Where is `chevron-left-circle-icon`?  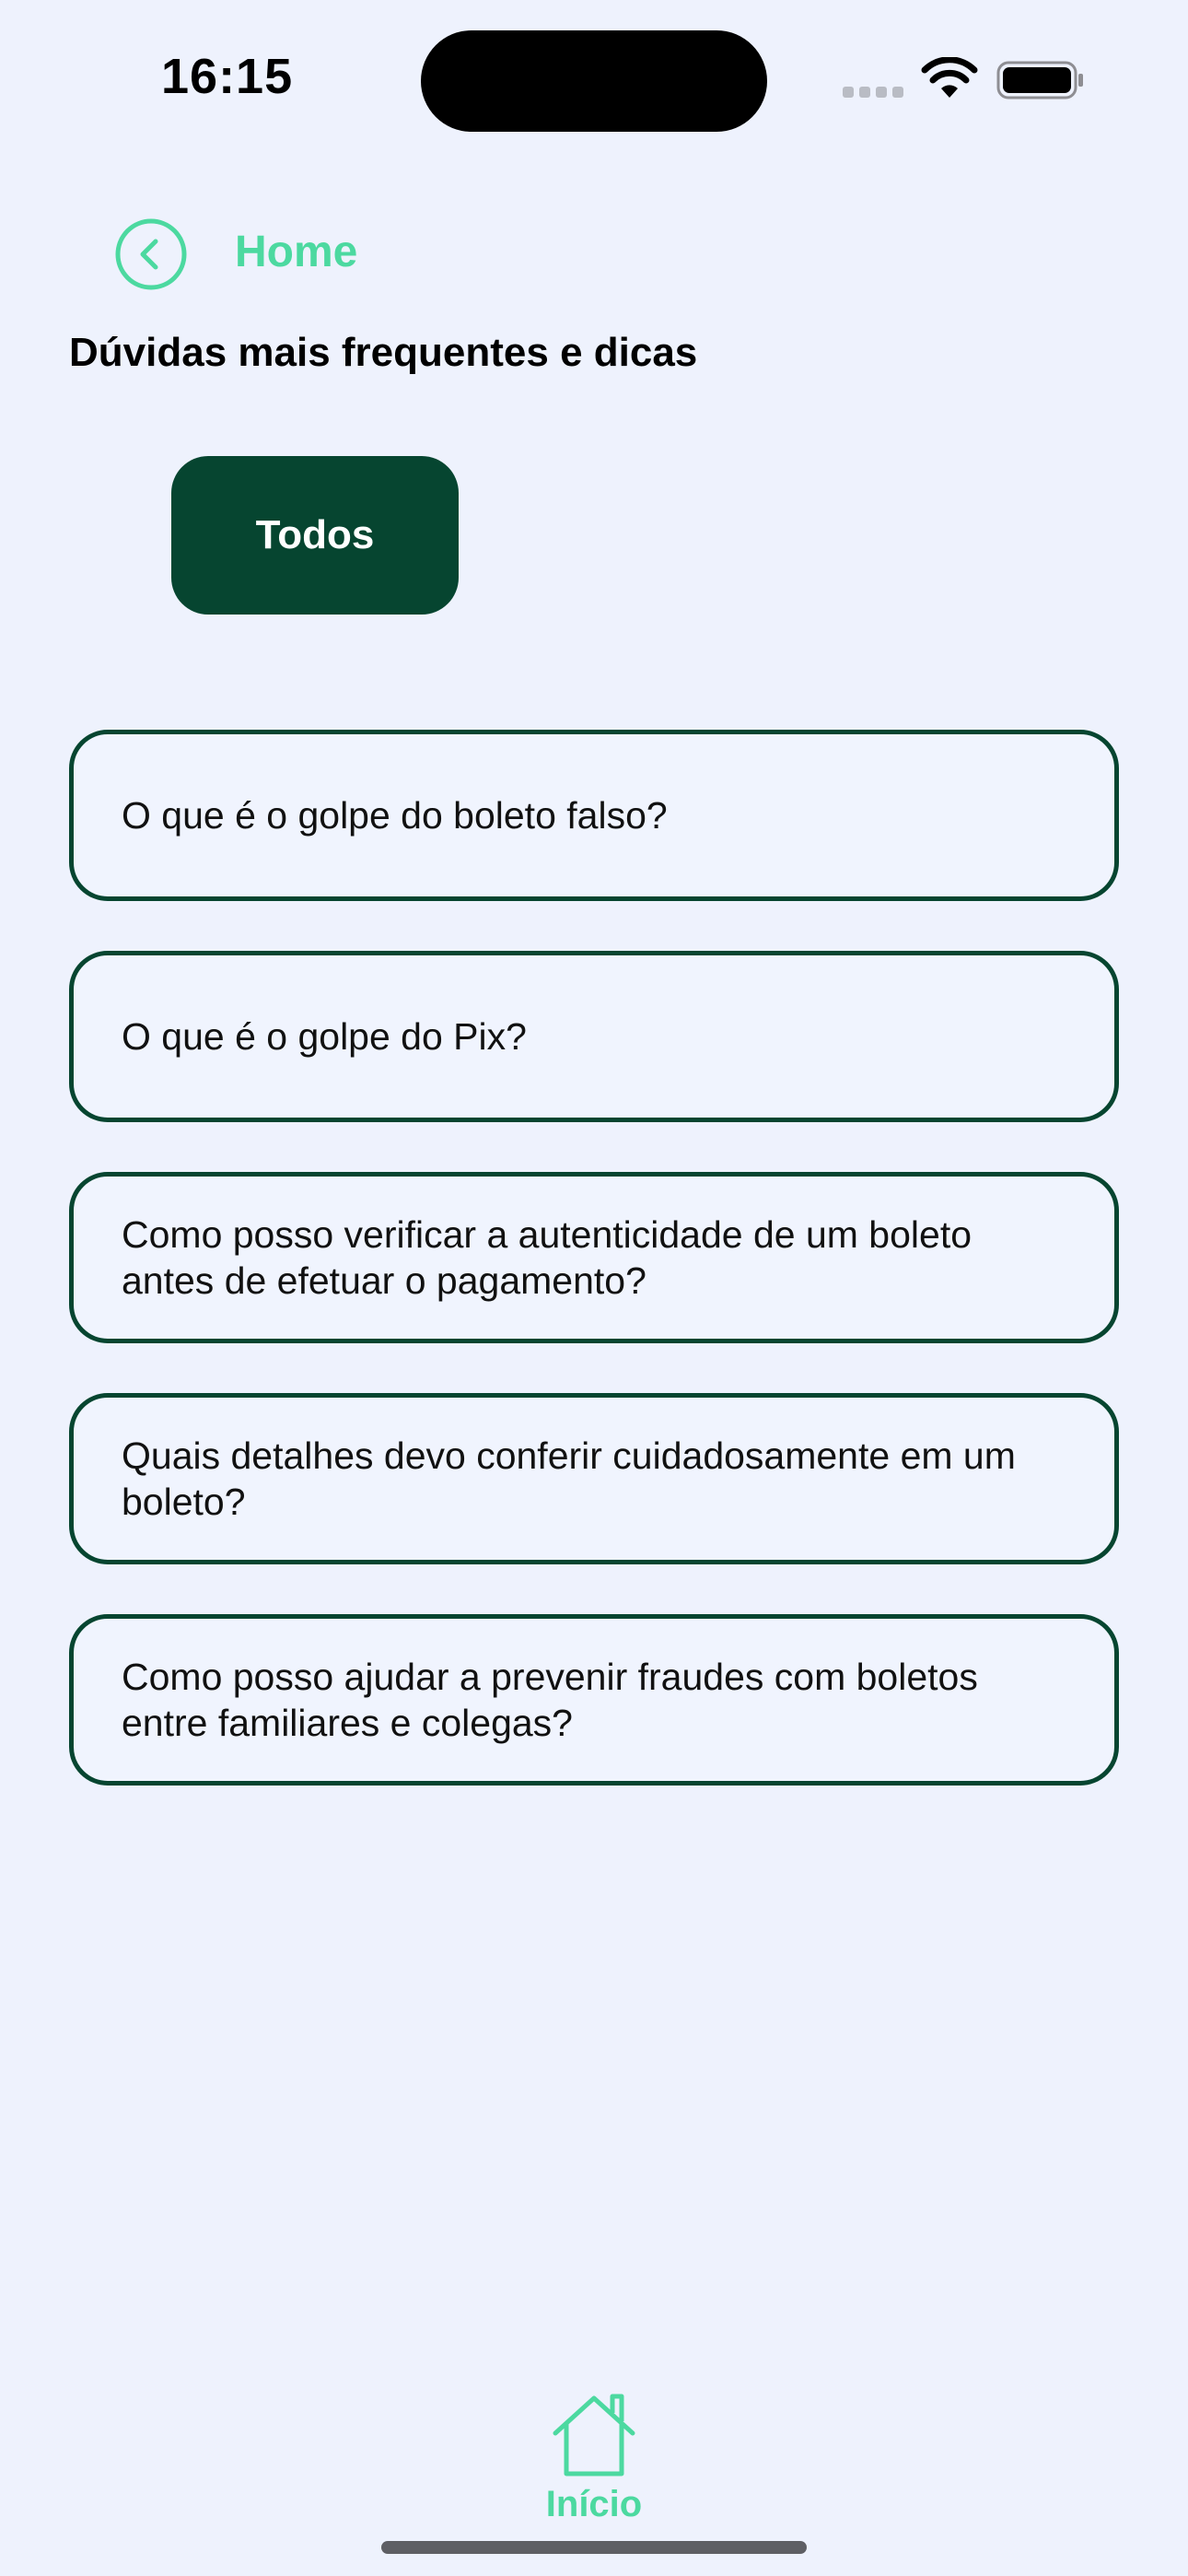 chevron-left-circle-icon is located at coordinates (151, 254).